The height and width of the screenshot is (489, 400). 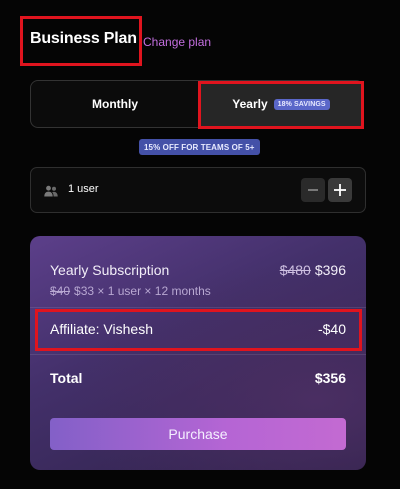 I want to click on monthly-label: Monthly, so click(x=115, y=104).